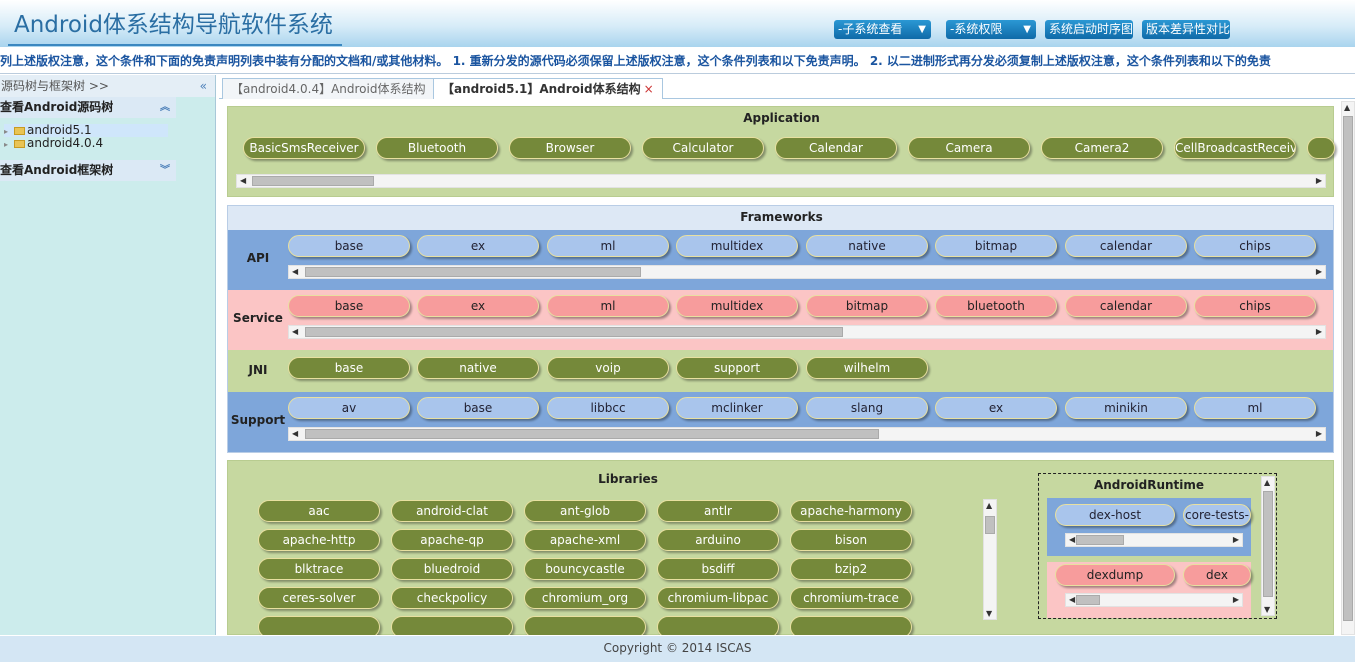 The width and height of the screenshot is (1355, 662). Describe the element at coordinates (608, 408) in the screenshot. I see `support-item: libbcc` at that location.